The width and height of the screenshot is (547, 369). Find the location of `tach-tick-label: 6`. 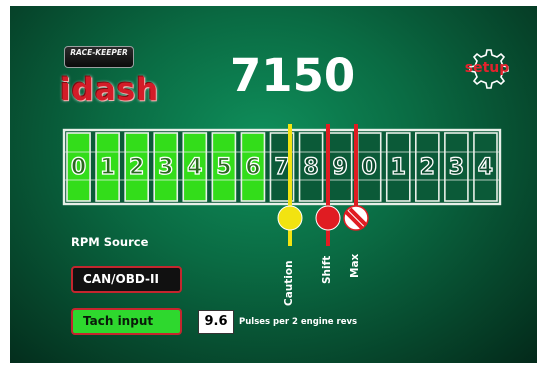

tach-tick-label: 6 is located at coordinates (252, 167).